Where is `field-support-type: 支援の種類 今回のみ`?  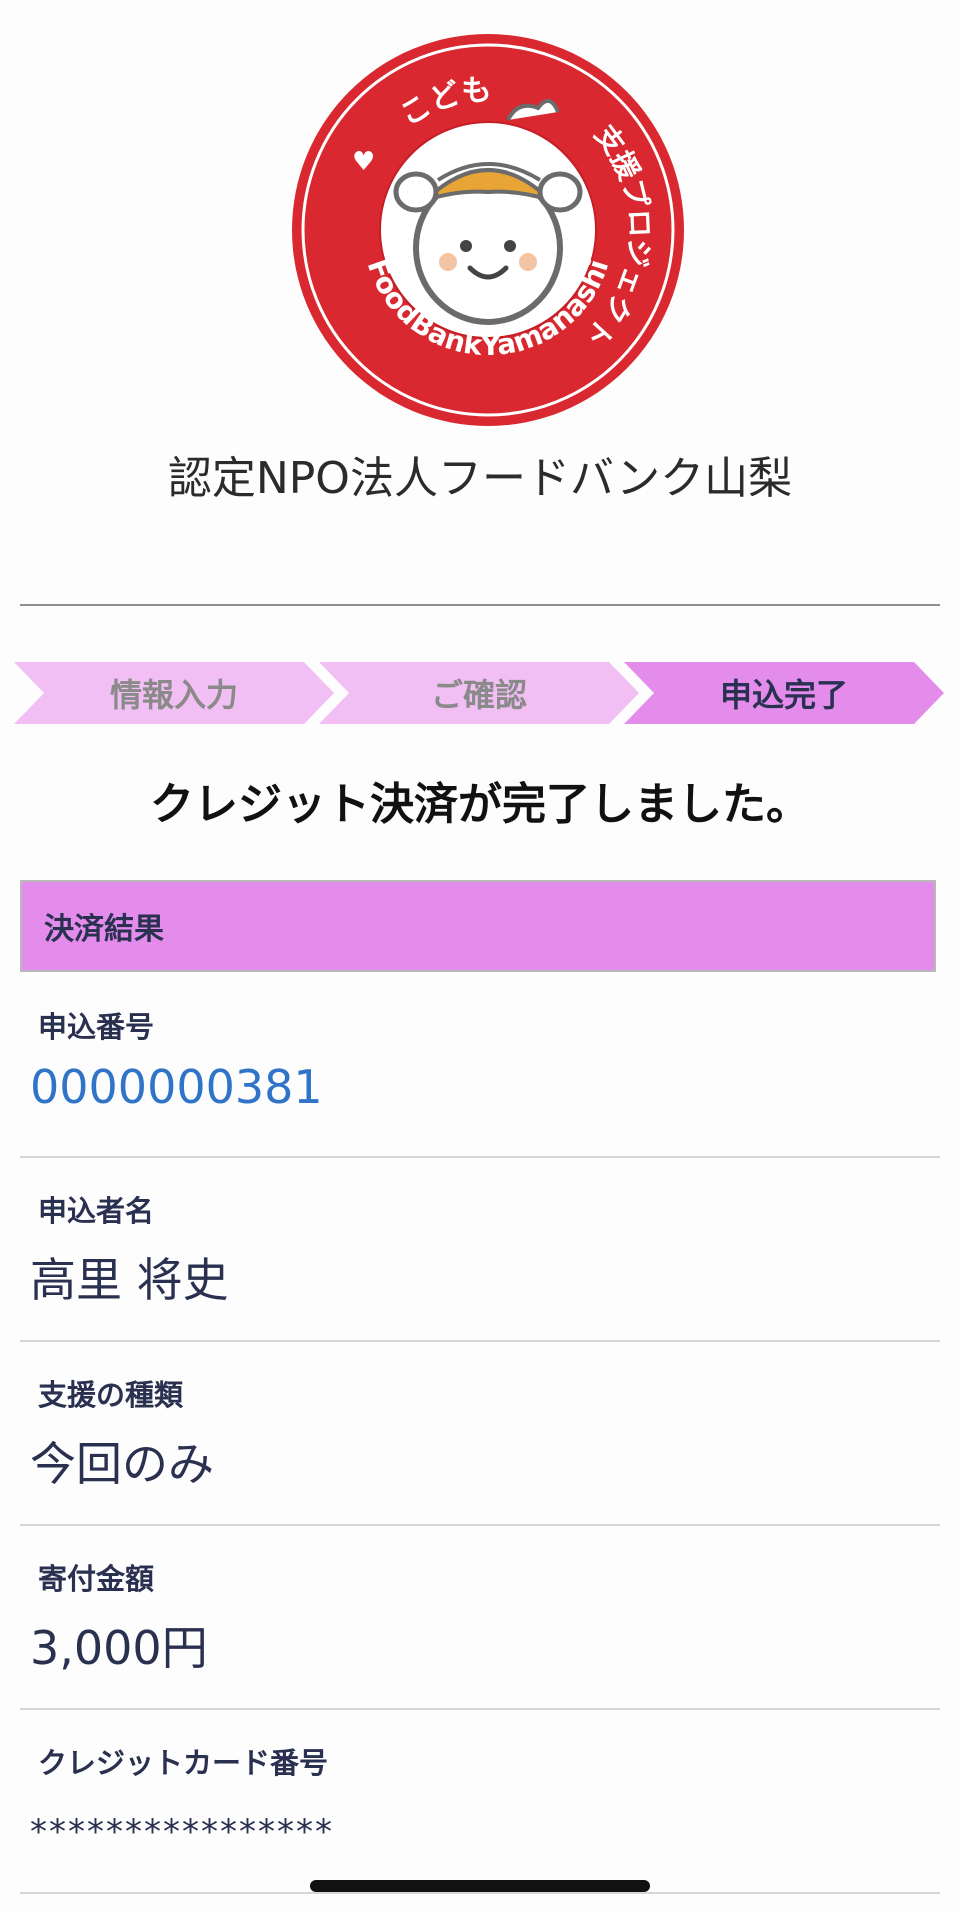
field-support-type: 支援の種類 今回のみ is located at coordinates (480, 1434).